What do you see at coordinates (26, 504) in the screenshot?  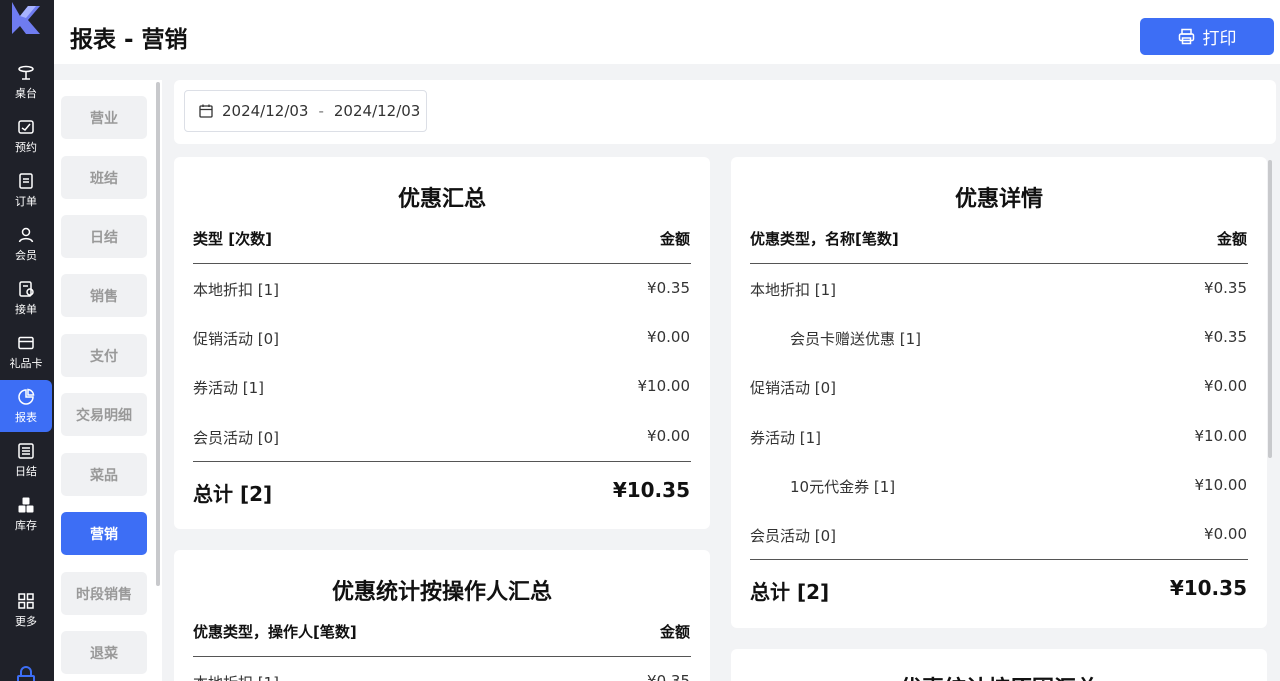 I see `cubes-icon` at bounding box center [26, 504].